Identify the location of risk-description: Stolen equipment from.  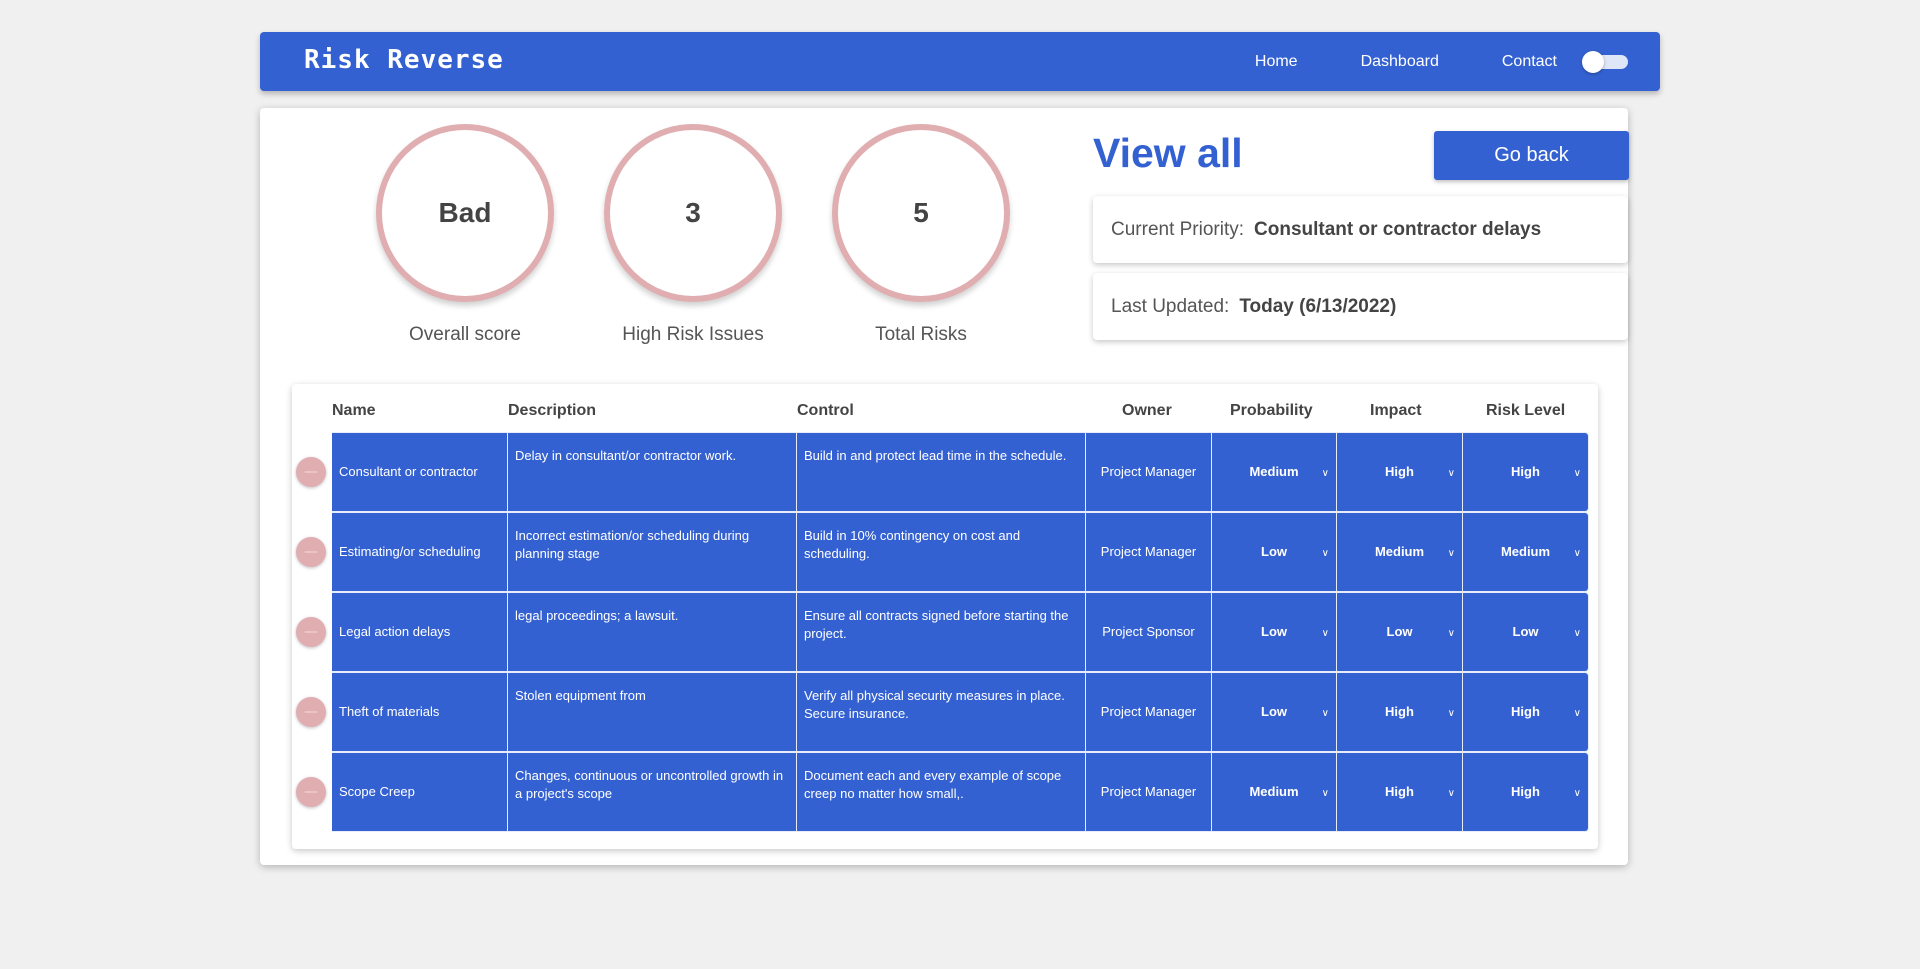
(652, 712).